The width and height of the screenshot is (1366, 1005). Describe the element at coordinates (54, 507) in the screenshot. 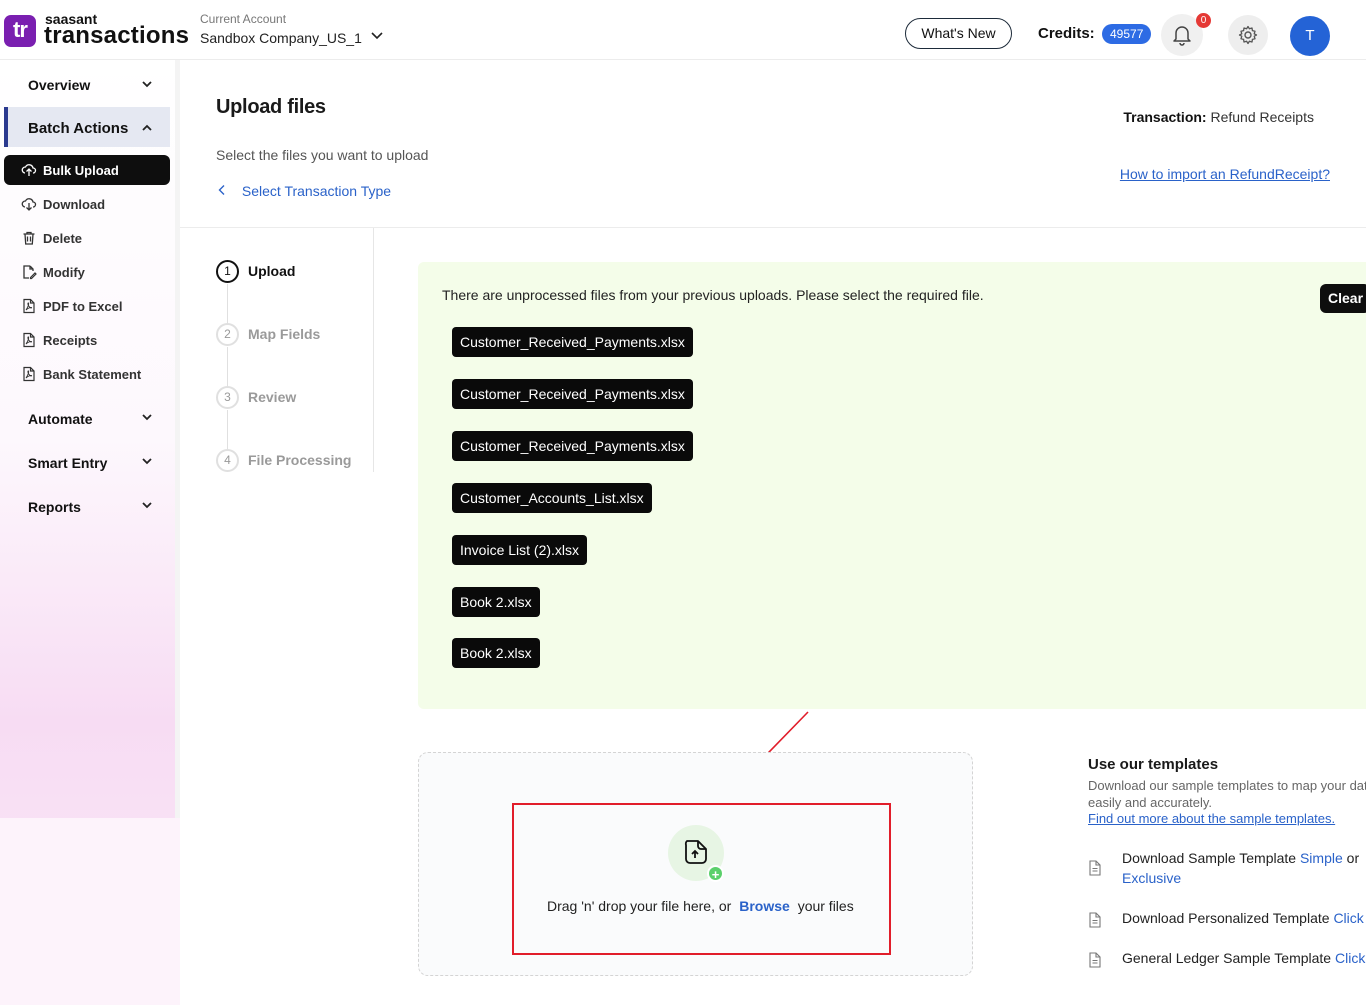

I see `sidebar-item-reports: Reports` at that location.